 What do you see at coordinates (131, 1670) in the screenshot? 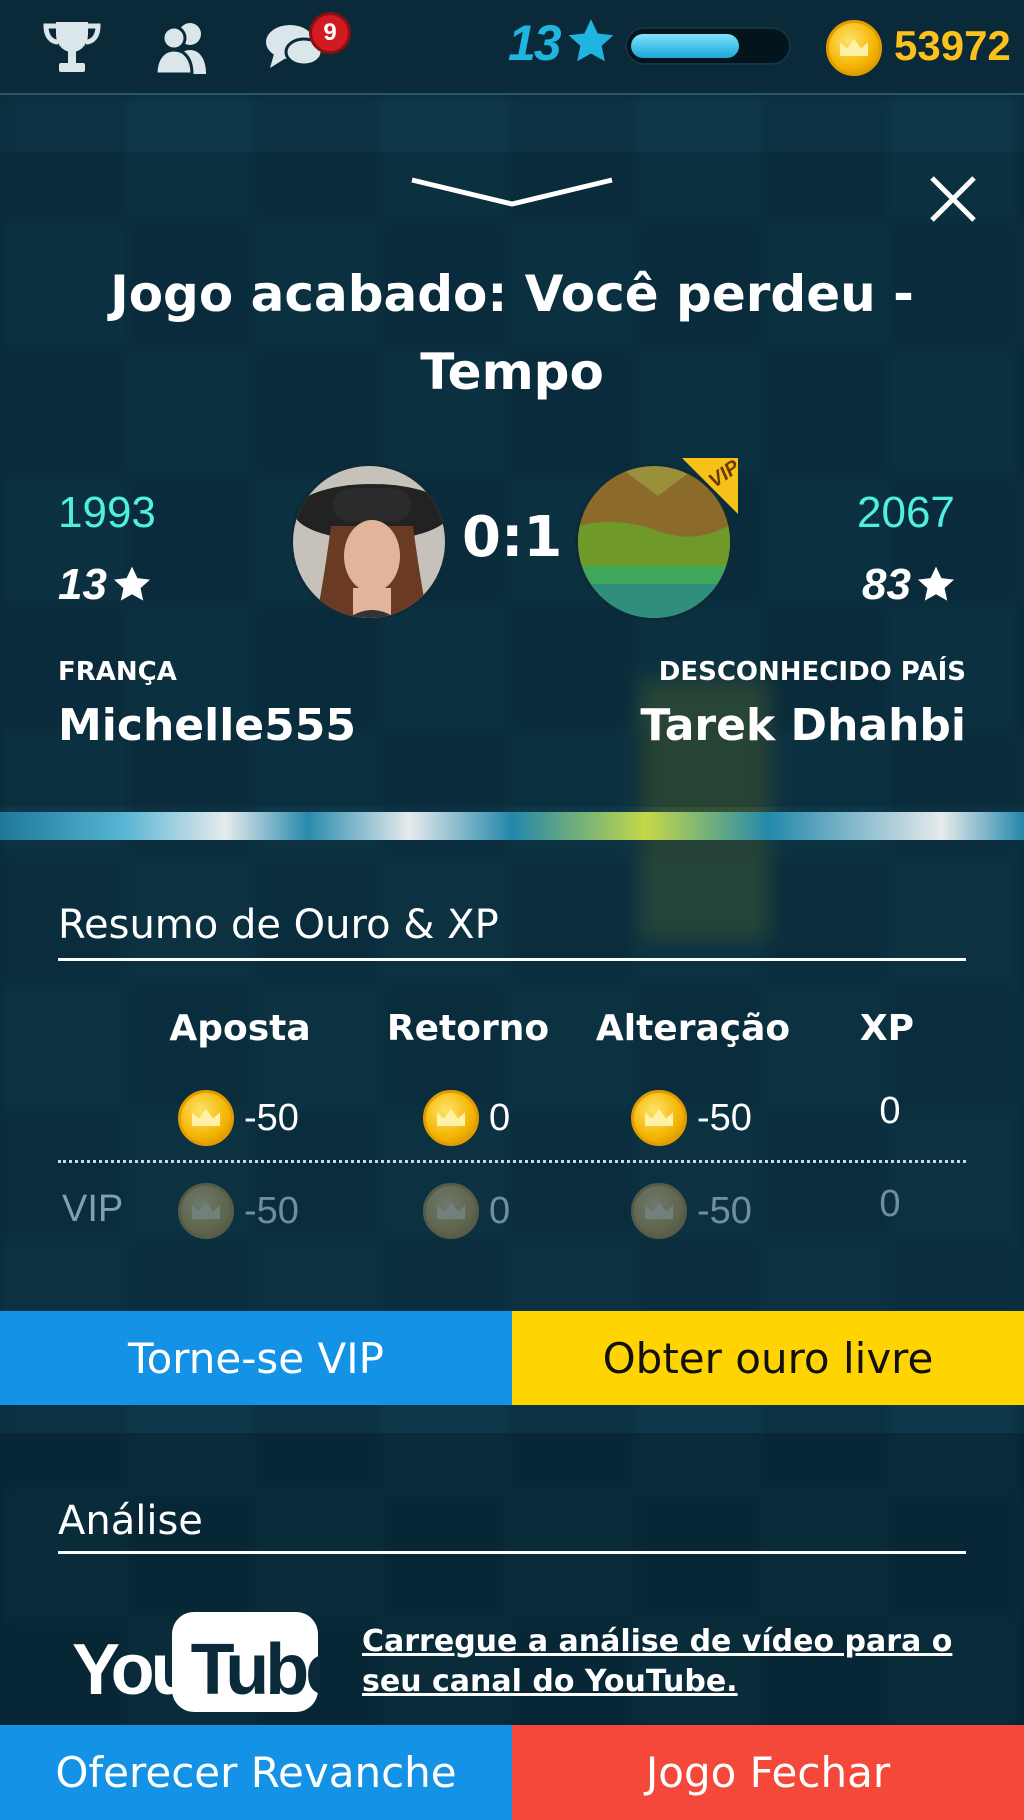
I see `youtube-logo-you: You` at bounding box center [131, 1670].